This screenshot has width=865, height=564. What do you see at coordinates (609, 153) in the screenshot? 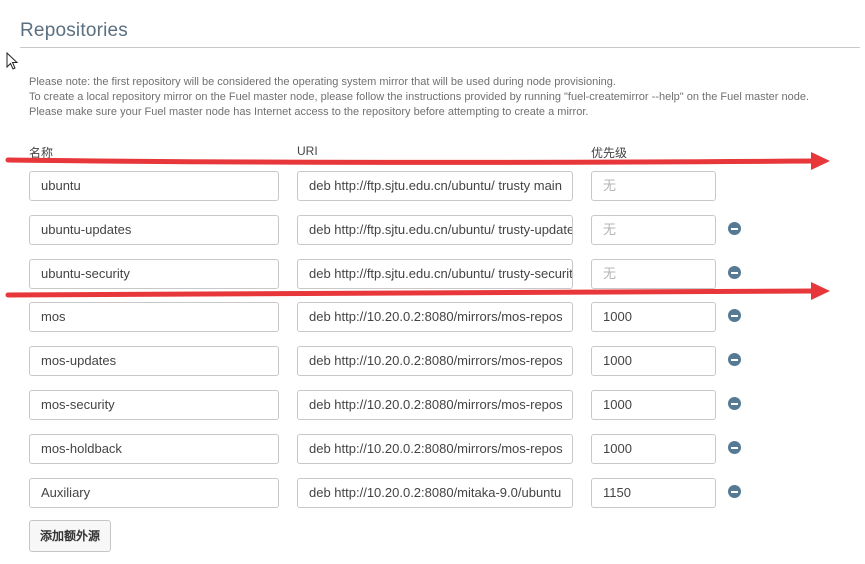
I see `column-header-priority: 优先级` at bounding box center [609, 153].